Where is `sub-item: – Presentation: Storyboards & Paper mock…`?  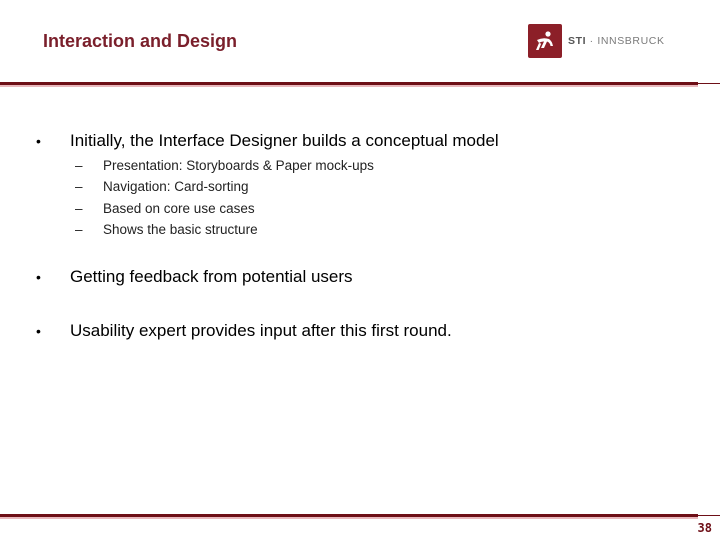
sub-item: – Presentation: Storyboards & Paper mock… is located at coordinates (224, 165).